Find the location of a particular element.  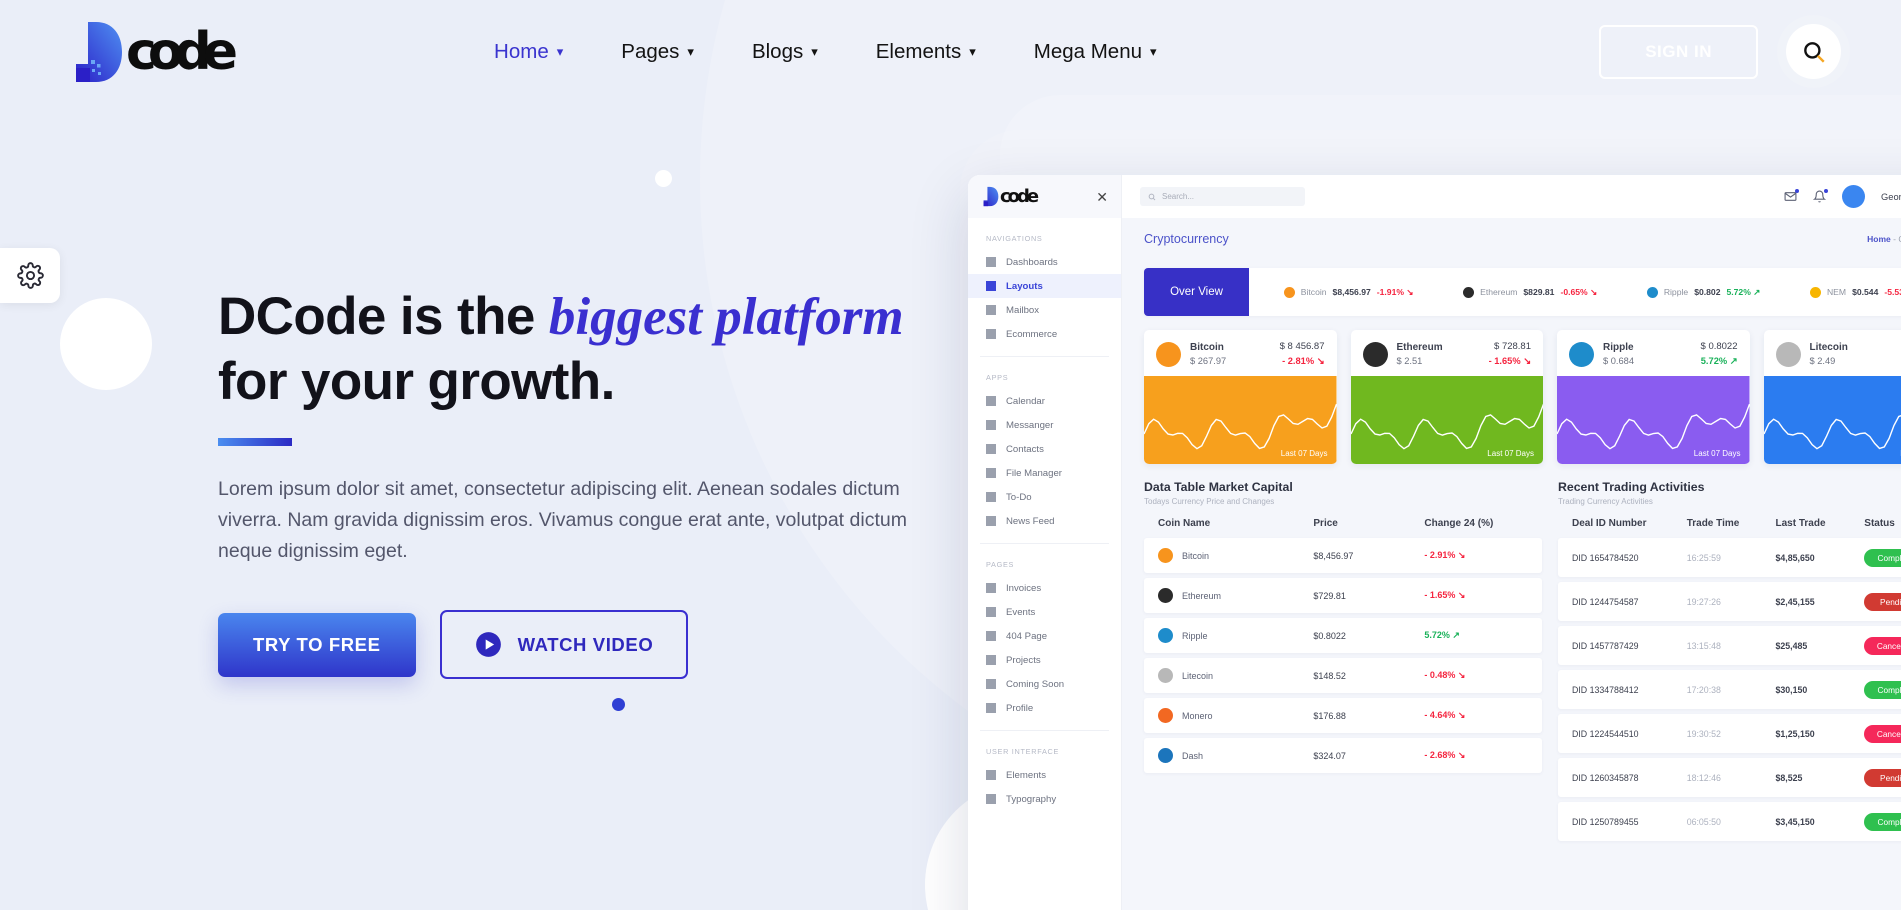

table-row: DID 1224544510 19:30:52 $1,25,150 Cancelled is located at coordinates (1729, 733).